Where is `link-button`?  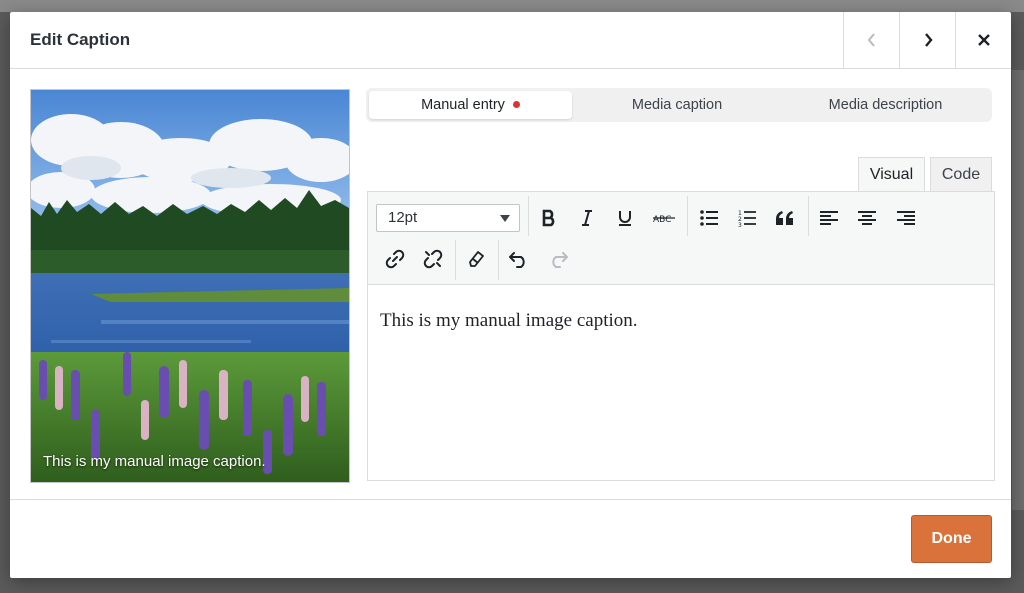
link-button is located at coordinates (395, 259).